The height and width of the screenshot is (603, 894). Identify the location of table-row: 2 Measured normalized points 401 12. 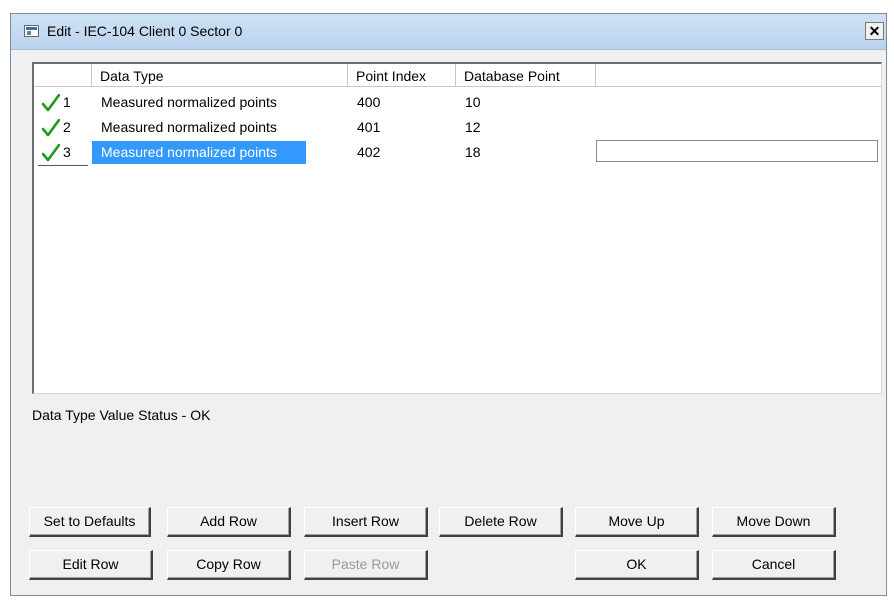
(457, 127).